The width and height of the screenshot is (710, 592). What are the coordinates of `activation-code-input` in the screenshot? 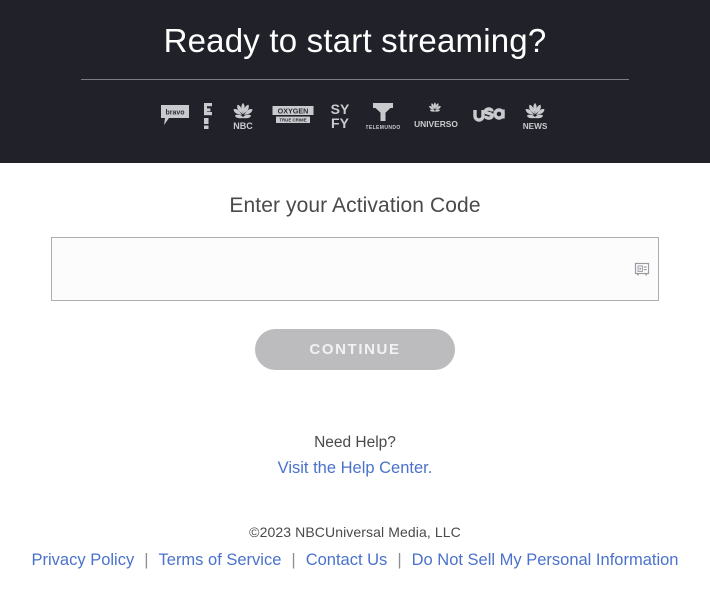 It's located at (355, 269).